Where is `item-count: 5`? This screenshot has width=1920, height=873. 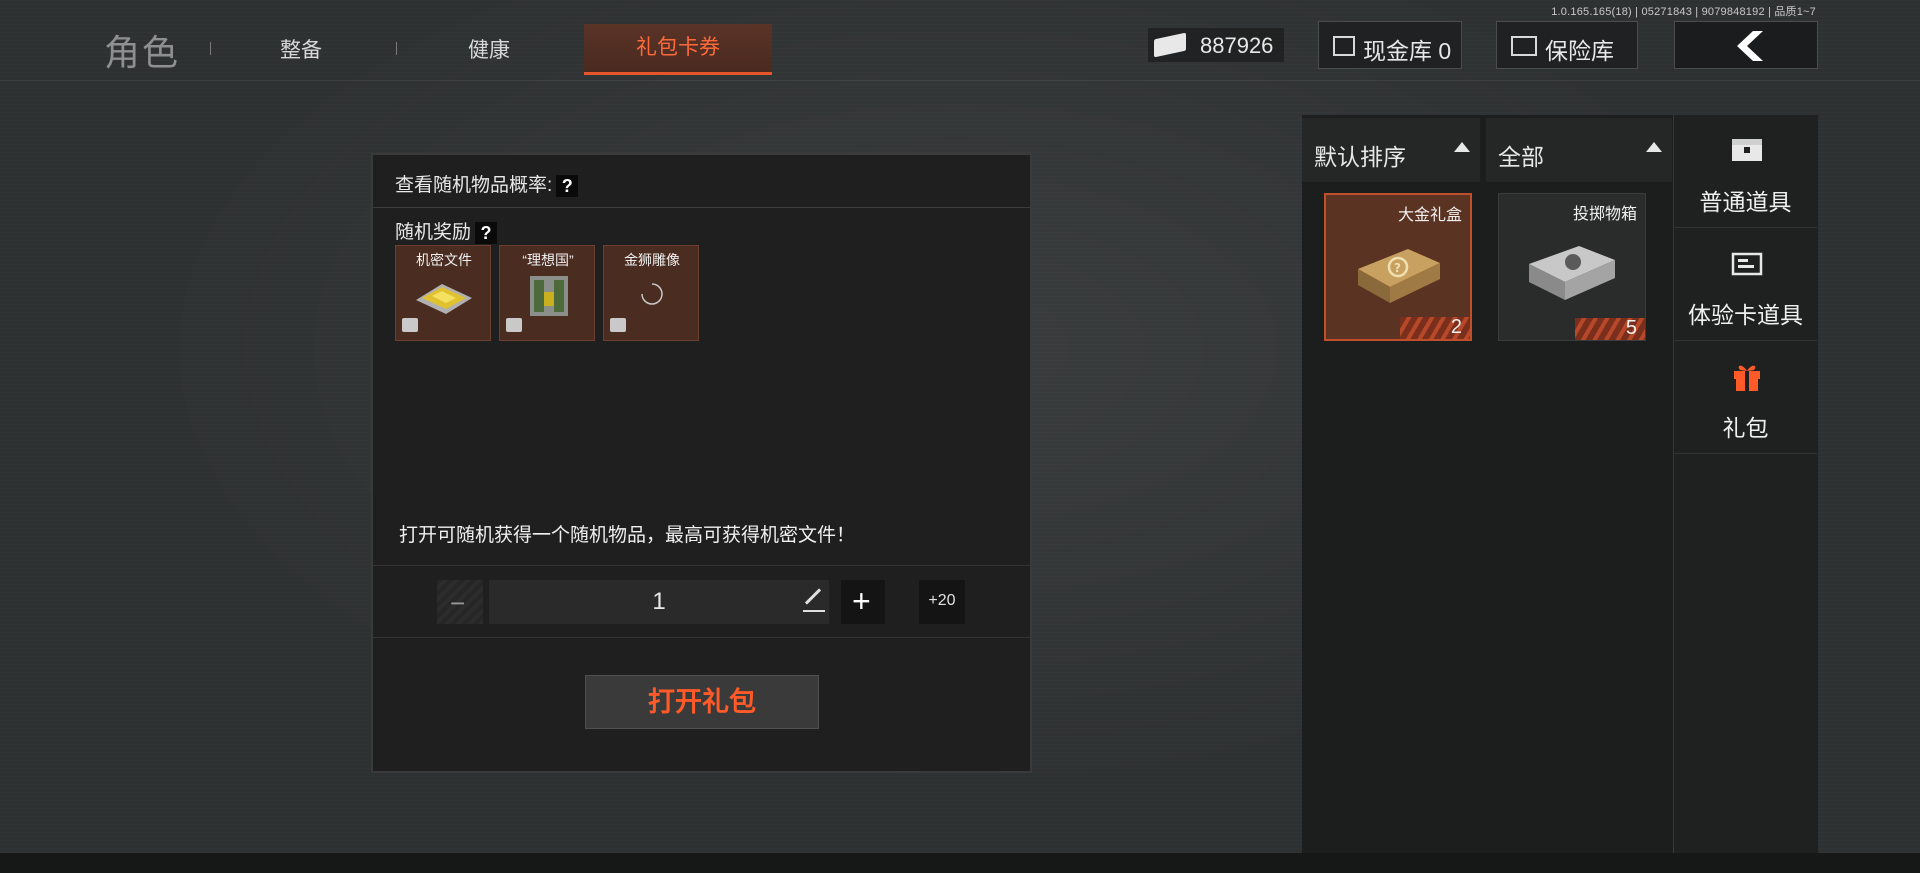 item-count: 5 is located at coordinates (1631, 328).